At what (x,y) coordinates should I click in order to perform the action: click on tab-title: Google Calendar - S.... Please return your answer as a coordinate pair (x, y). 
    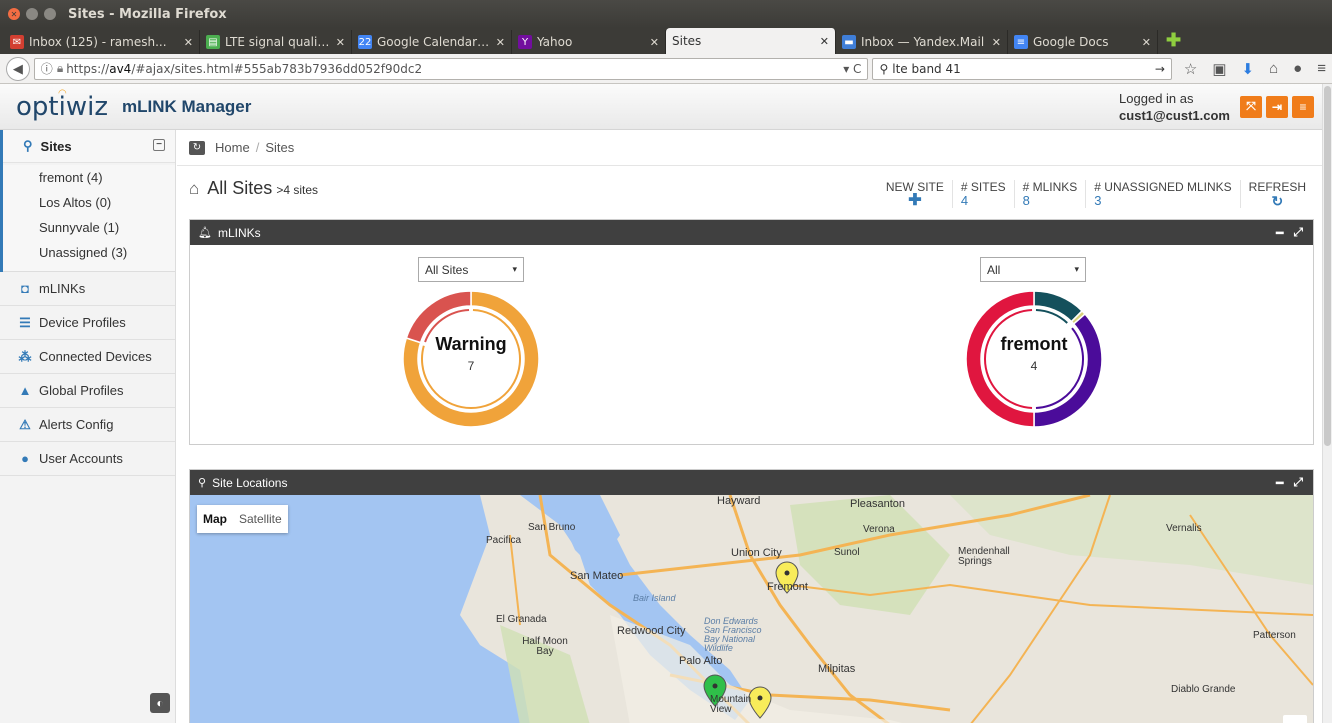
    Looking at the image, I should click on (433, 42).